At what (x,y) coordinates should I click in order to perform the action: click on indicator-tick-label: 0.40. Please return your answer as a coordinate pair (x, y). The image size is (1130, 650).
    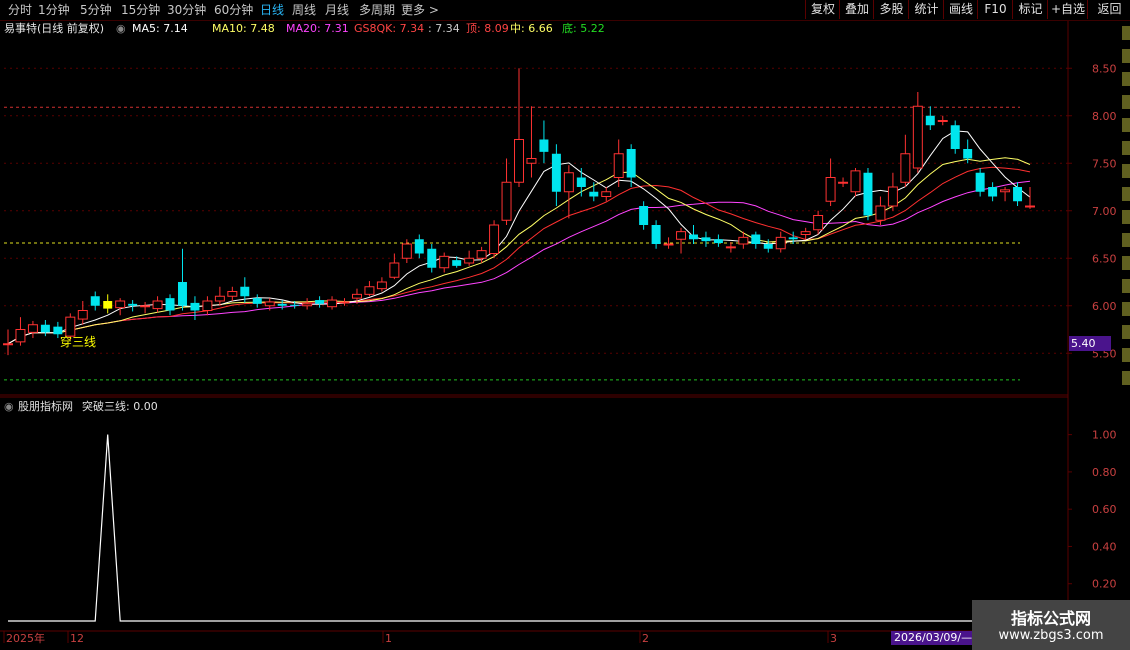
    Looking at the image, I should click on (1104, 546).